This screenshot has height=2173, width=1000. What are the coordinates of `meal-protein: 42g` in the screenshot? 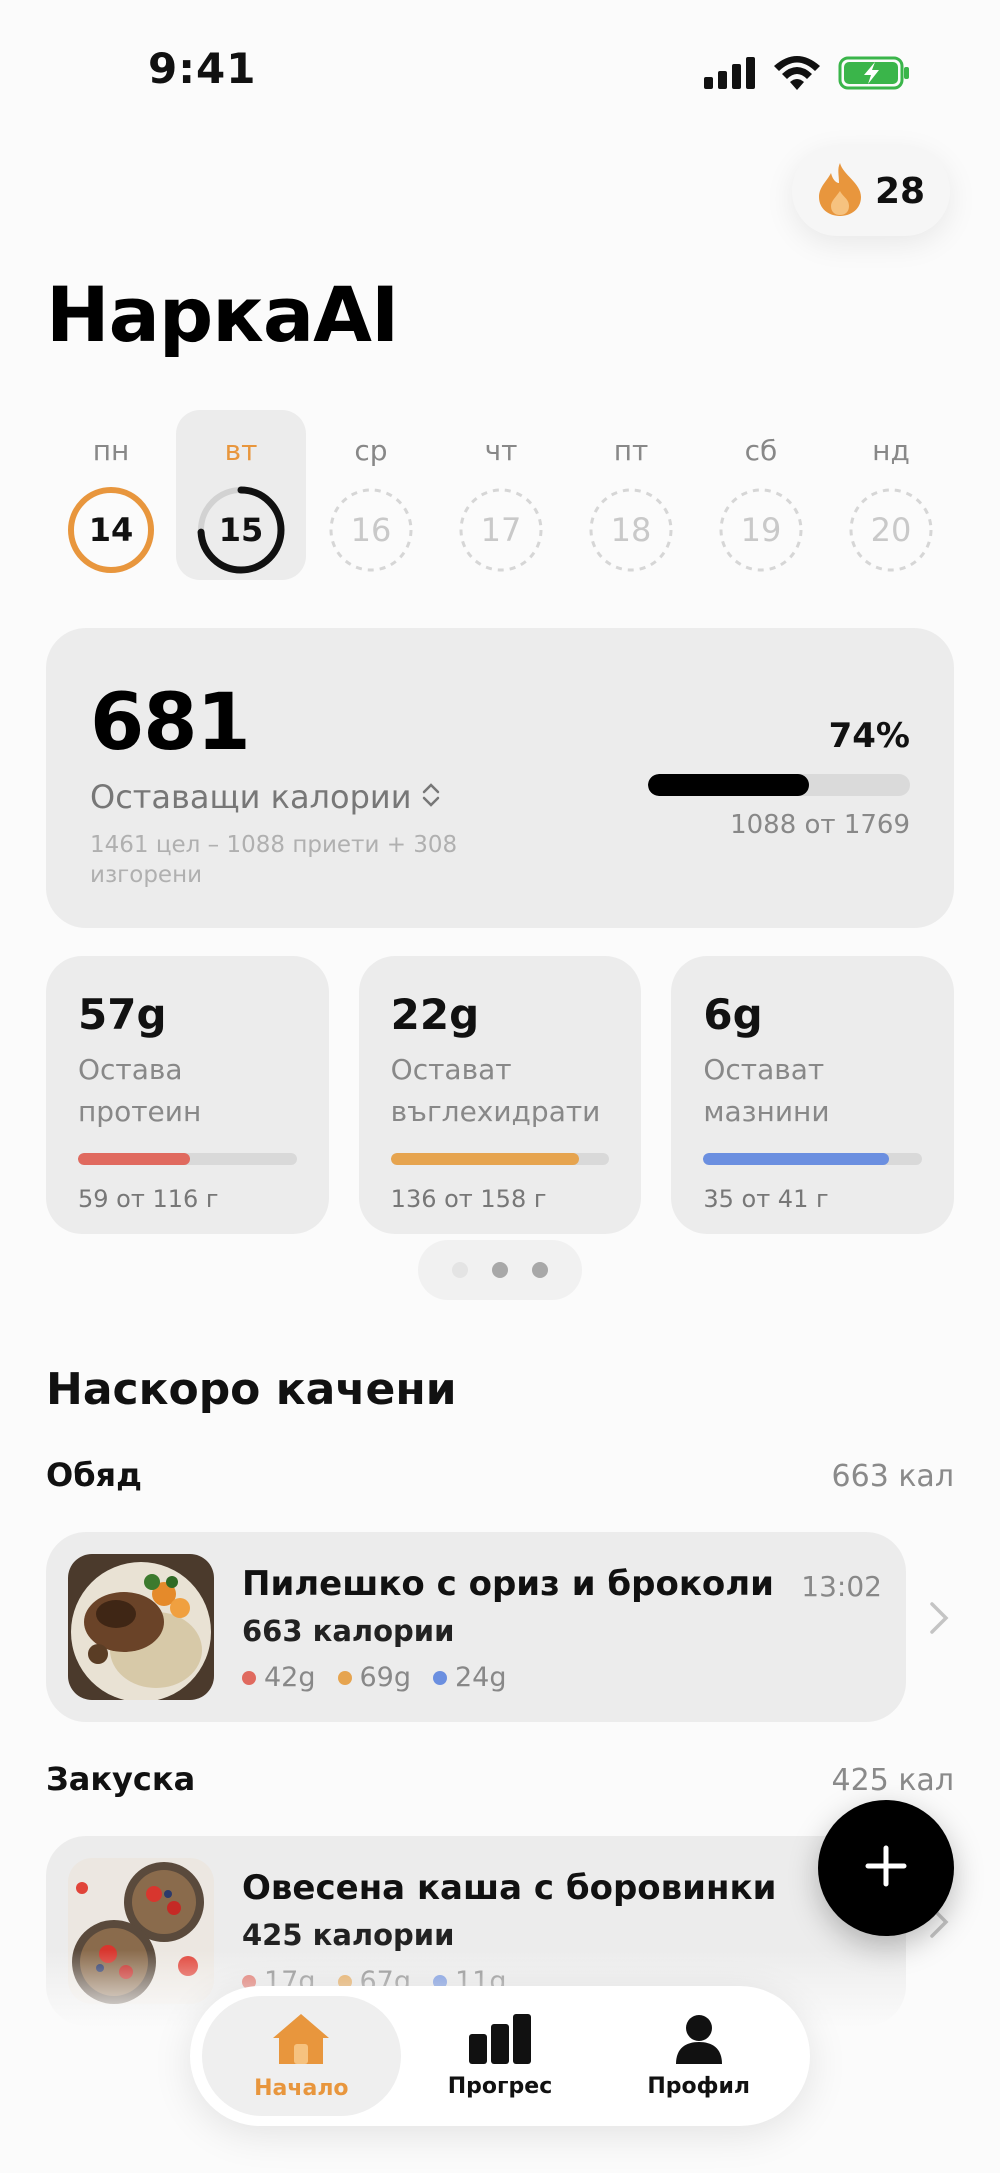 It's located at (279, 1677).